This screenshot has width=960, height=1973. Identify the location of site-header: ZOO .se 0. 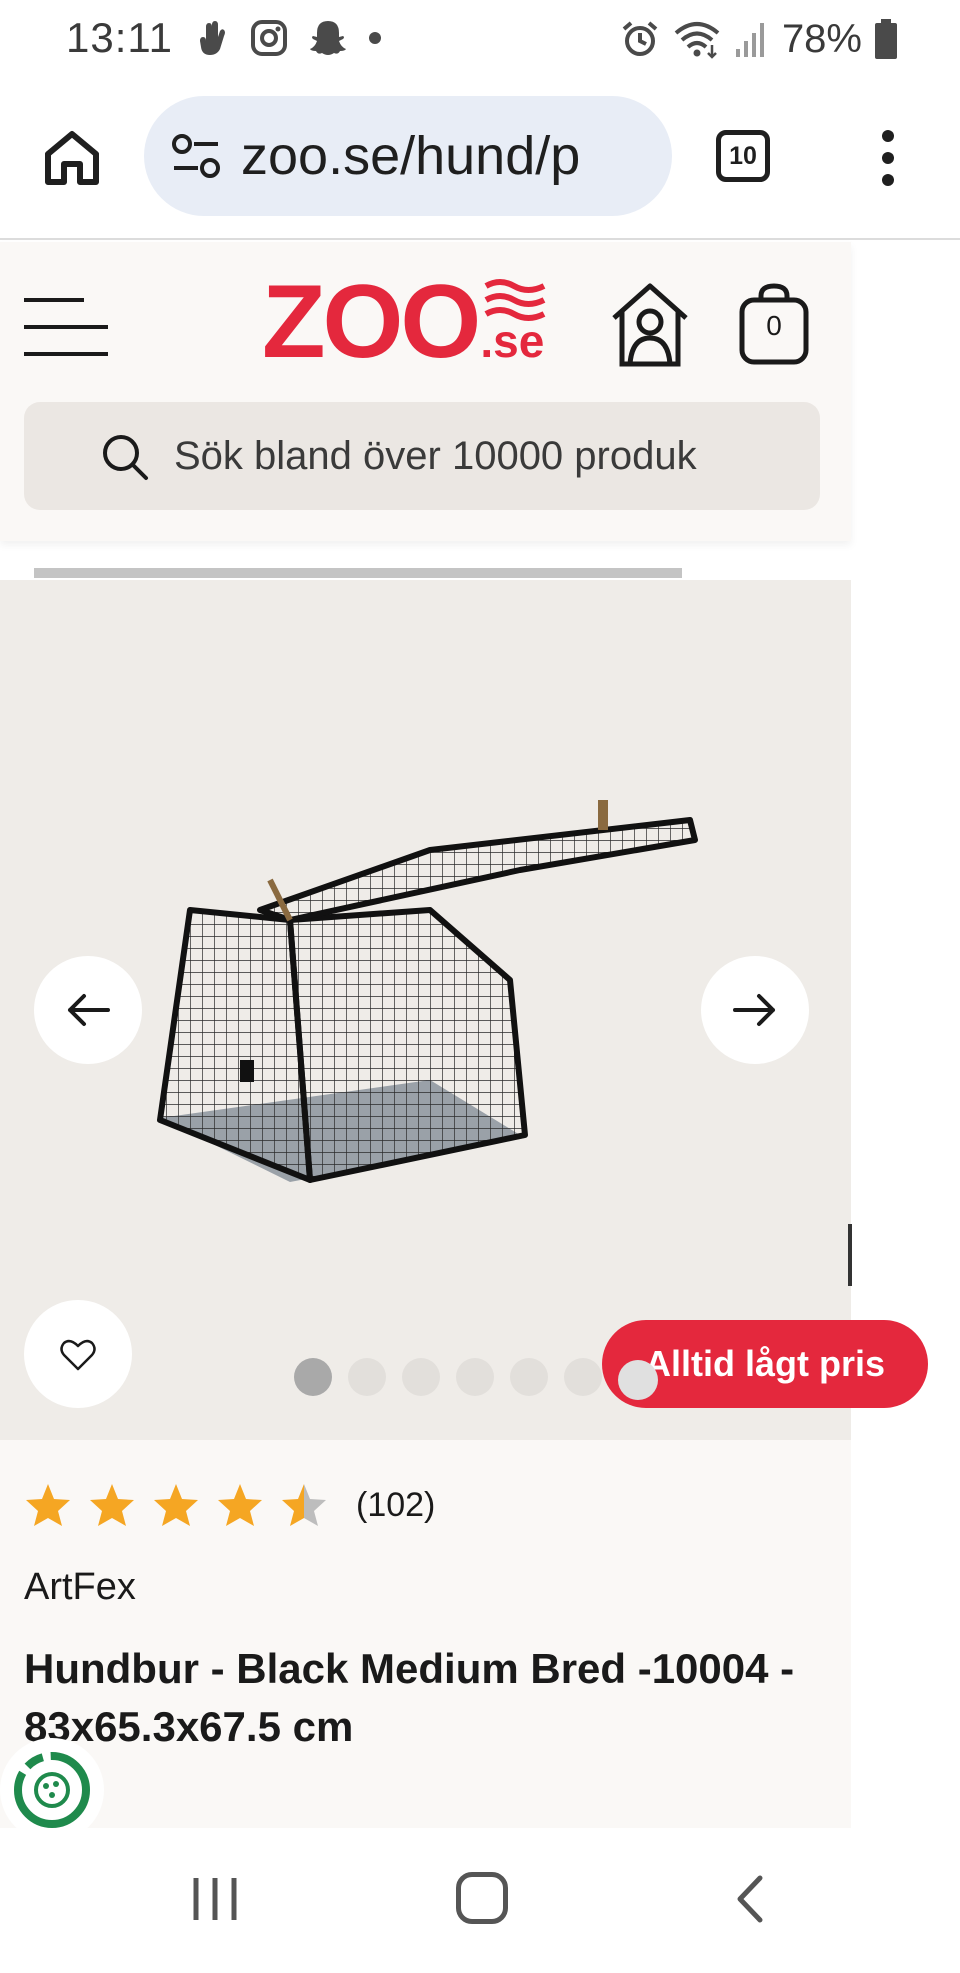
(425, 391).